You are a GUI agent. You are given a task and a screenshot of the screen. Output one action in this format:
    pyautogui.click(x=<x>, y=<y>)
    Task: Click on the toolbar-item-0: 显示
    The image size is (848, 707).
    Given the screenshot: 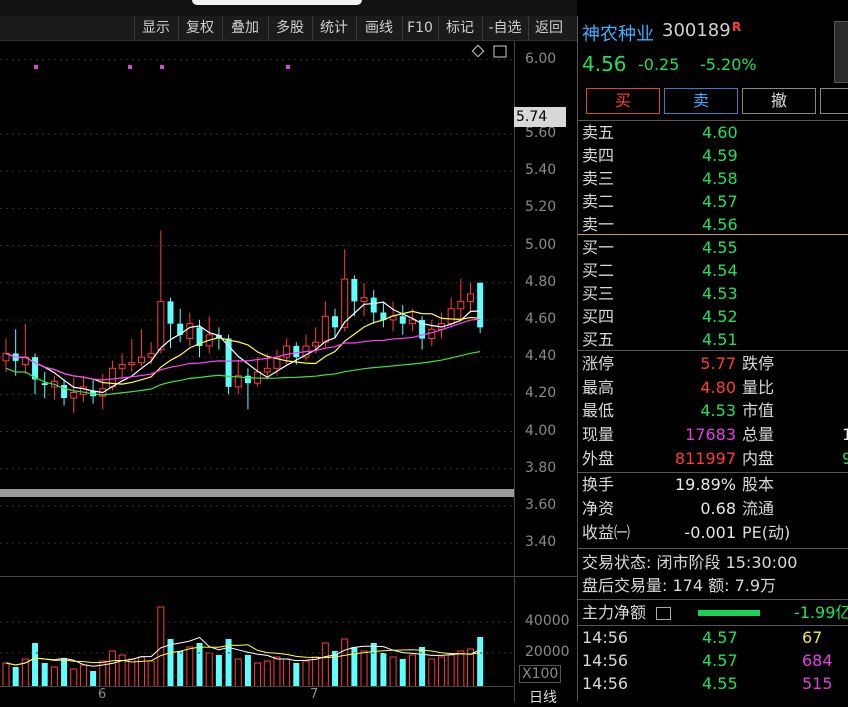 What is the action you would take?
    pyautogui.click(x=155, y=28)
    